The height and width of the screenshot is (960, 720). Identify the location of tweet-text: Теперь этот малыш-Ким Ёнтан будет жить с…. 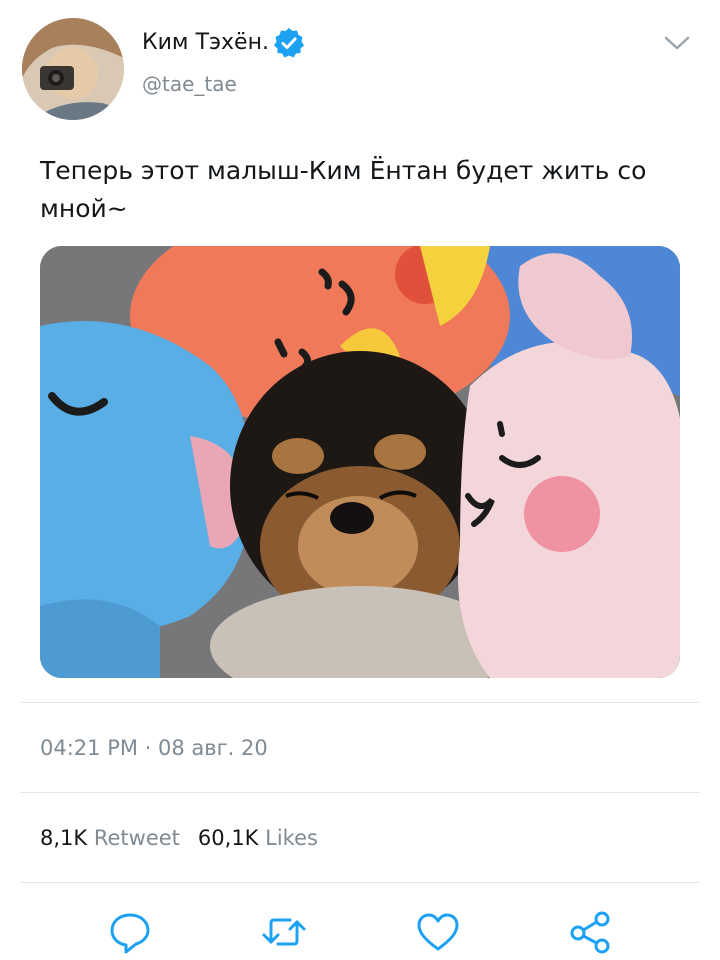
(343, 189).